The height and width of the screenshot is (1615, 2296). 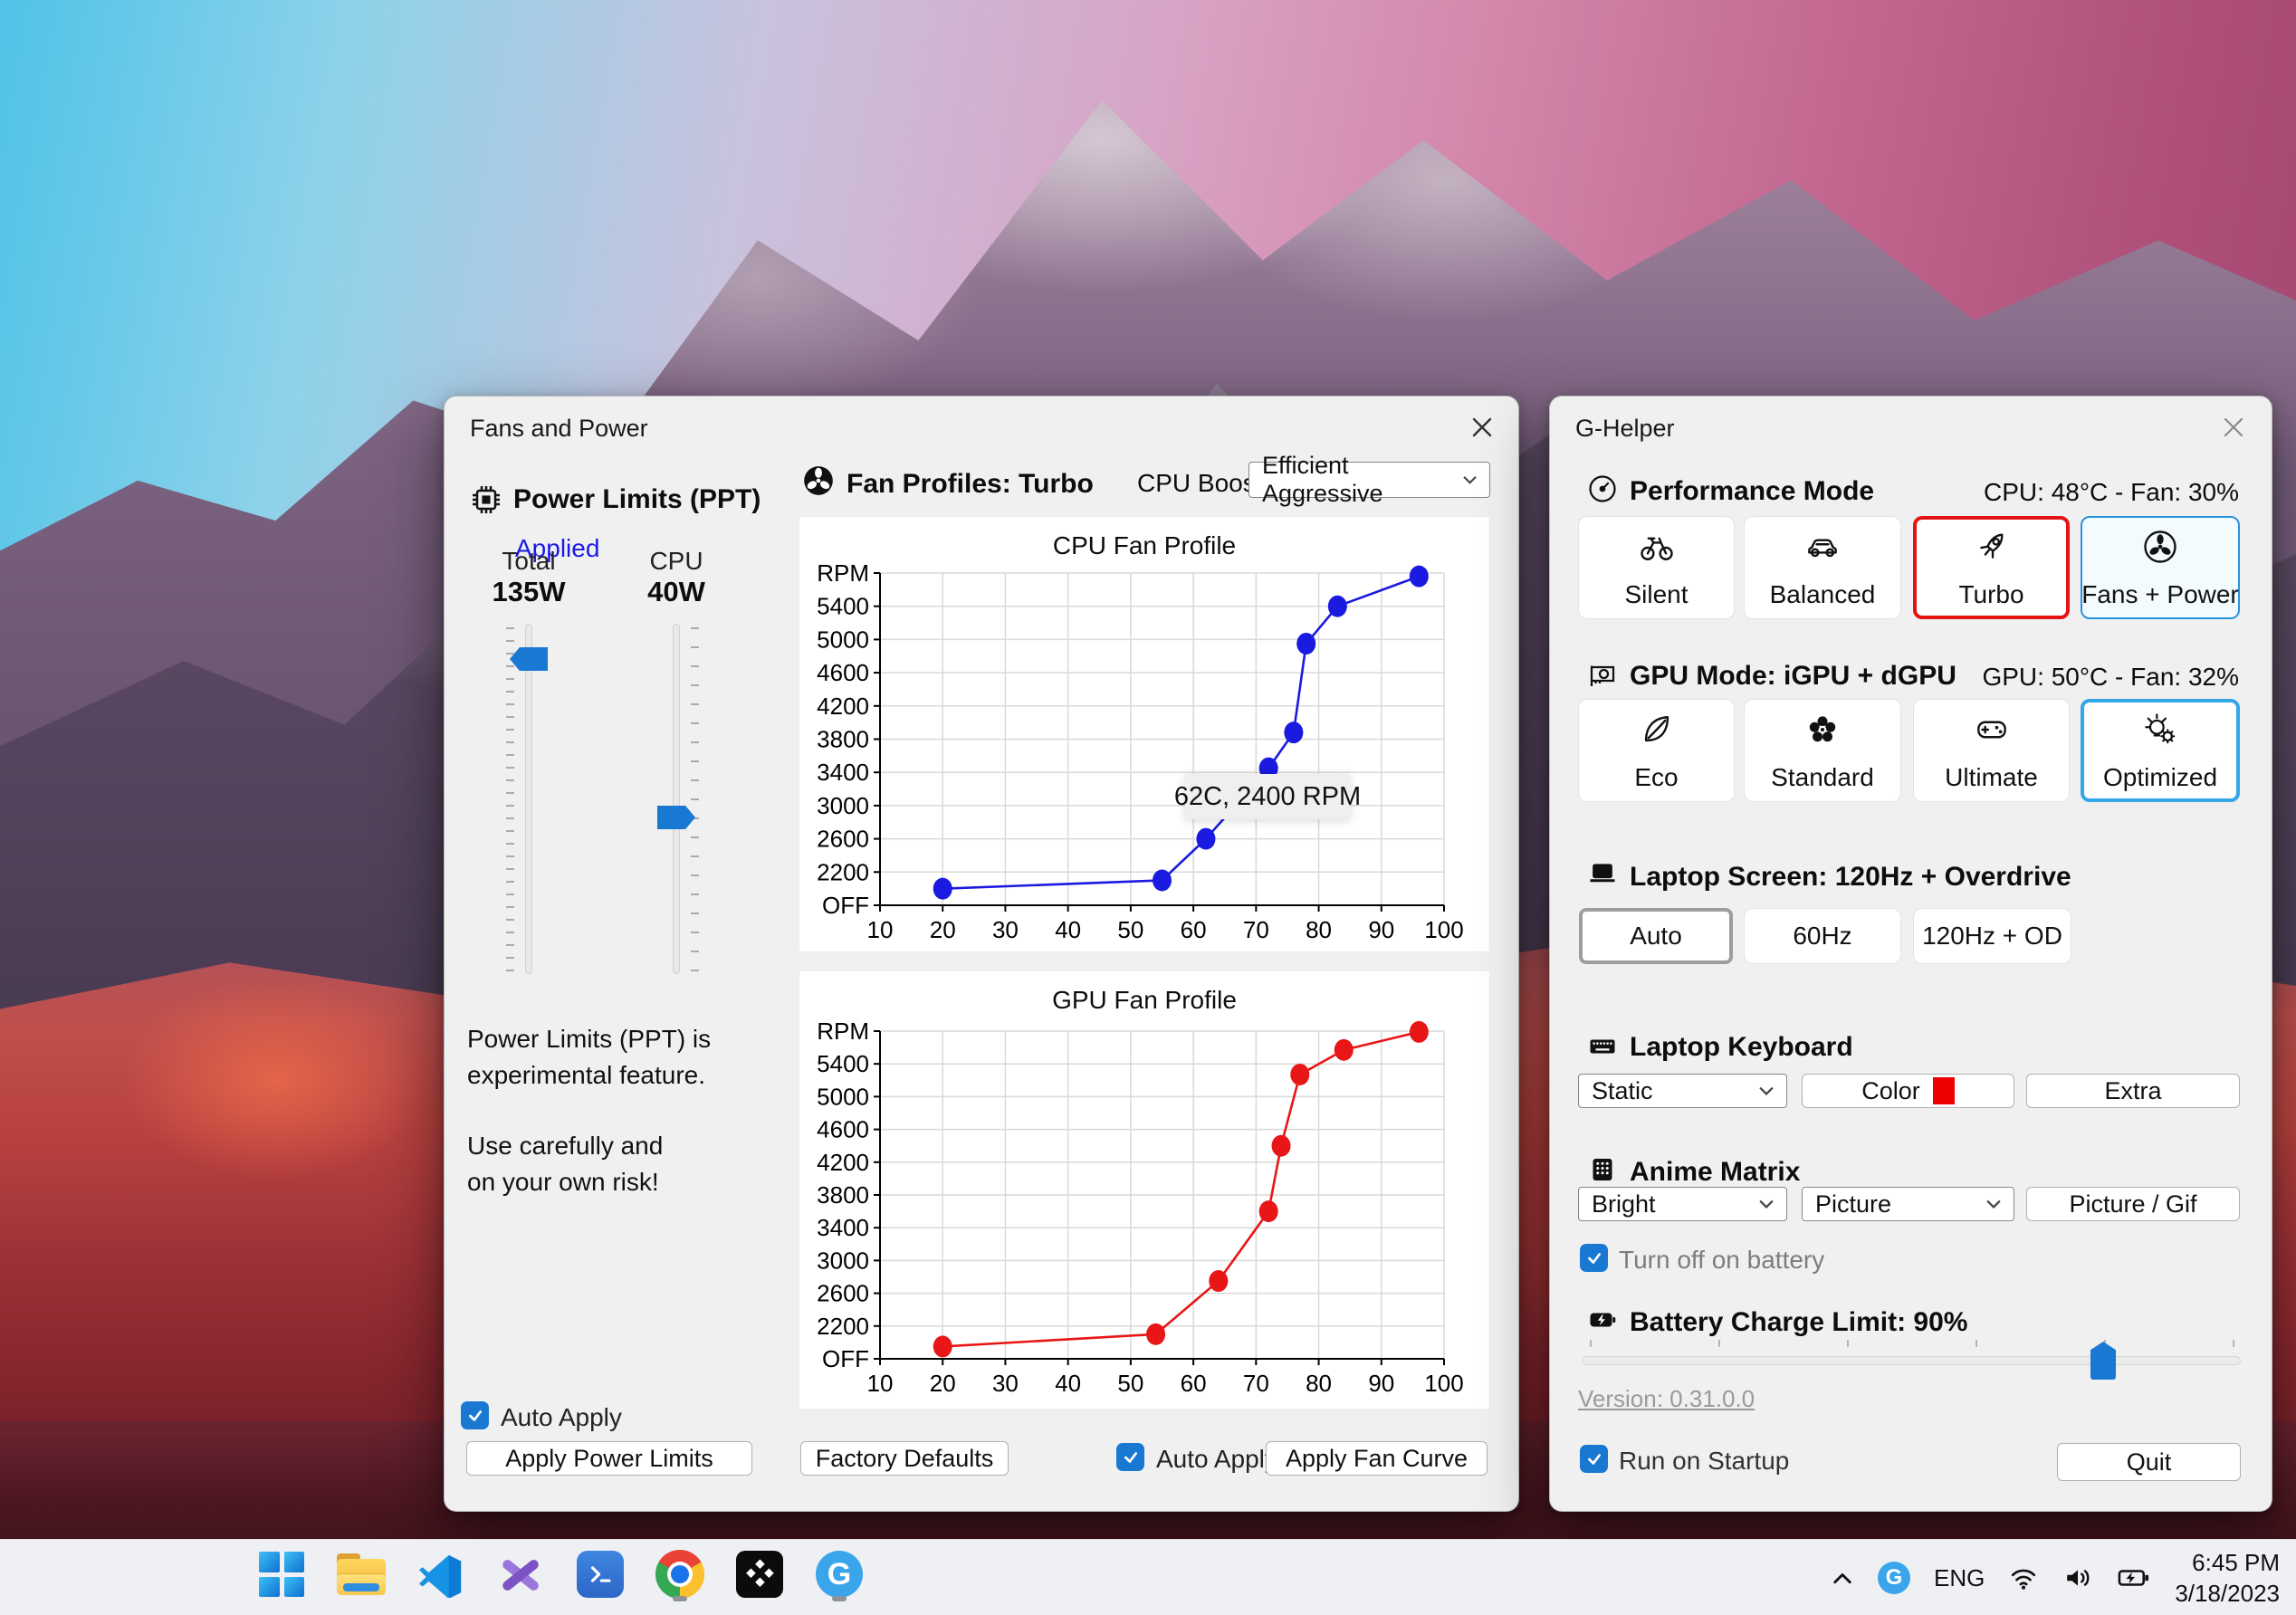 What do you see at coordinates (846, 1358) in the screenshot?
I see `svg-text: OFF` at bounding box center [846, 1358].